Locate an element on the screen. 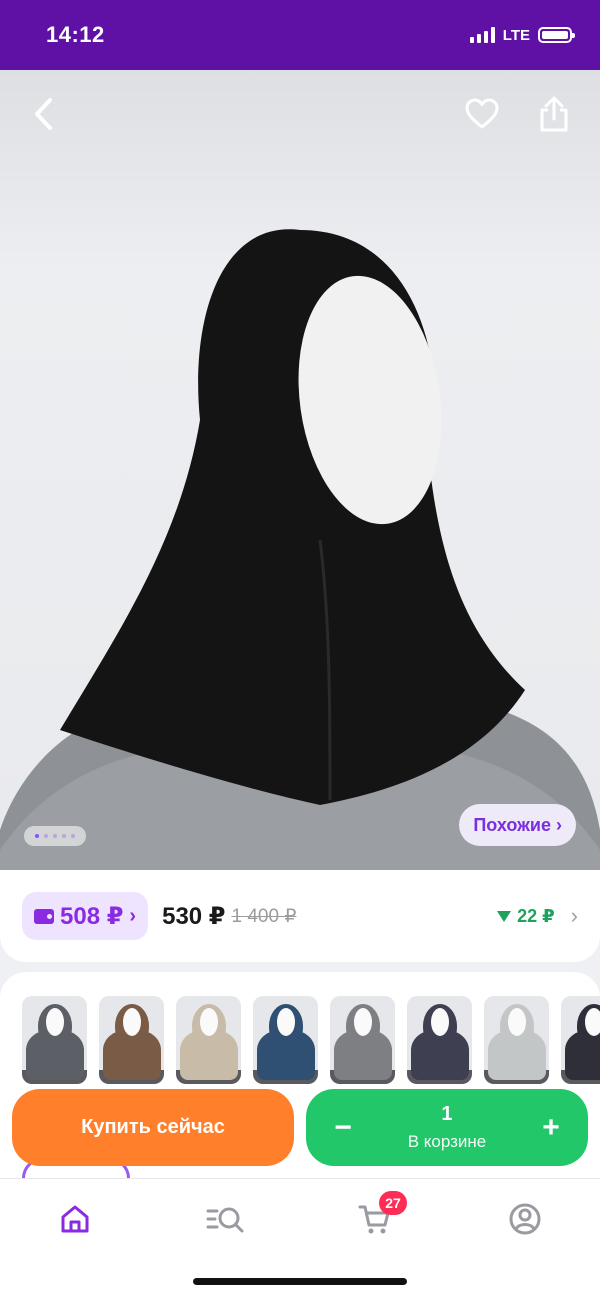 The height and width of the screenshot is (1297, 600). share-icon is located at coordinates (554, 114).